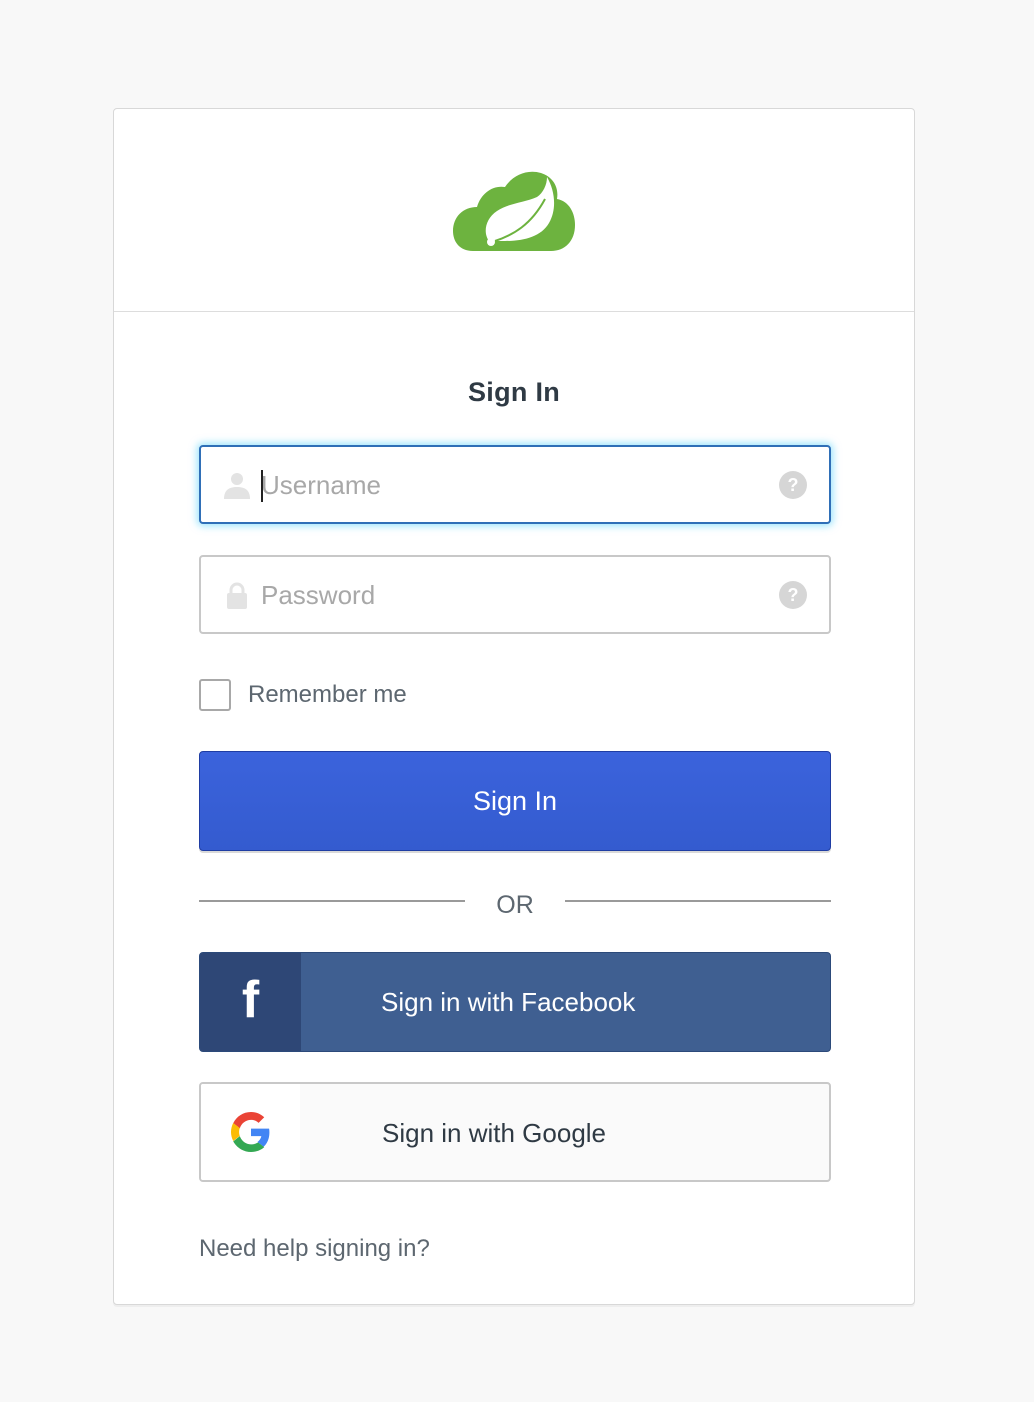 The width and height of the screenshot is (1034, 1402). Describe the element at coordinates (262, 486) in the screenshot. I see `text-caret` at that location.